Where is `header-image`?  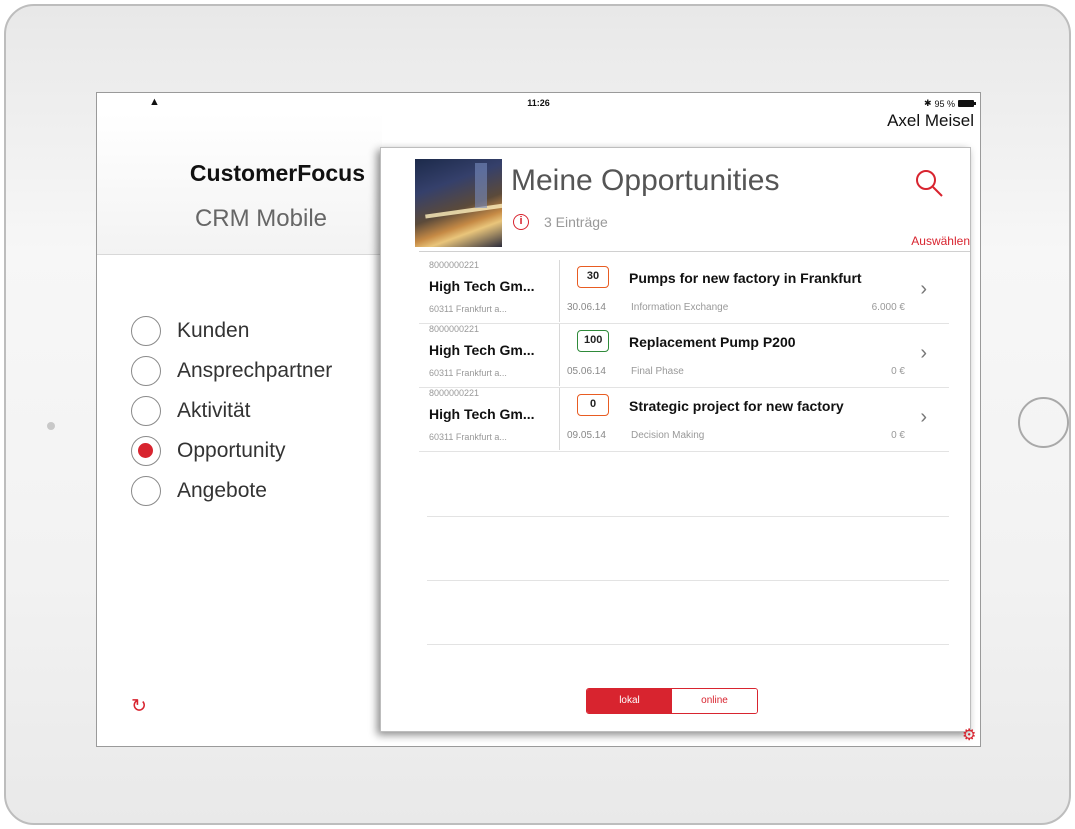 header-image is located at coordinates (458, 203).